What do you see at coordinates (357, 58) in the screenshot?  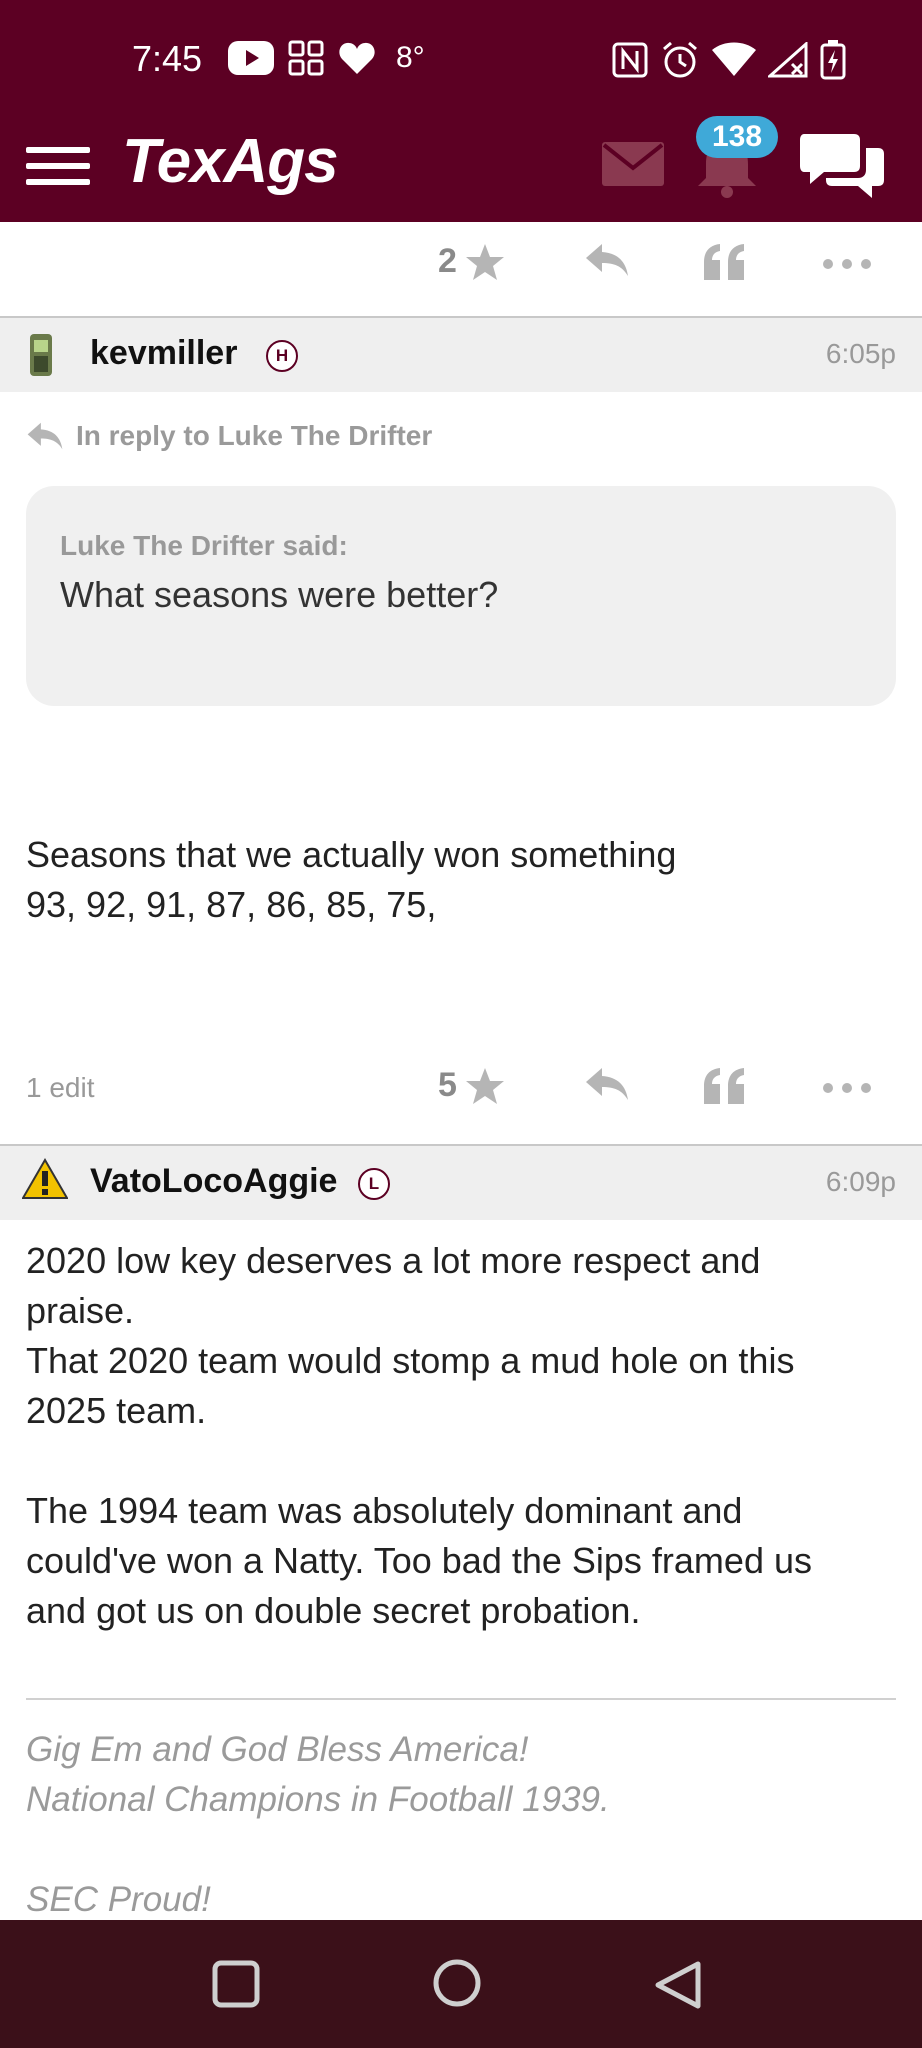 I see `heart-icon` at bounding box center [357, 58].